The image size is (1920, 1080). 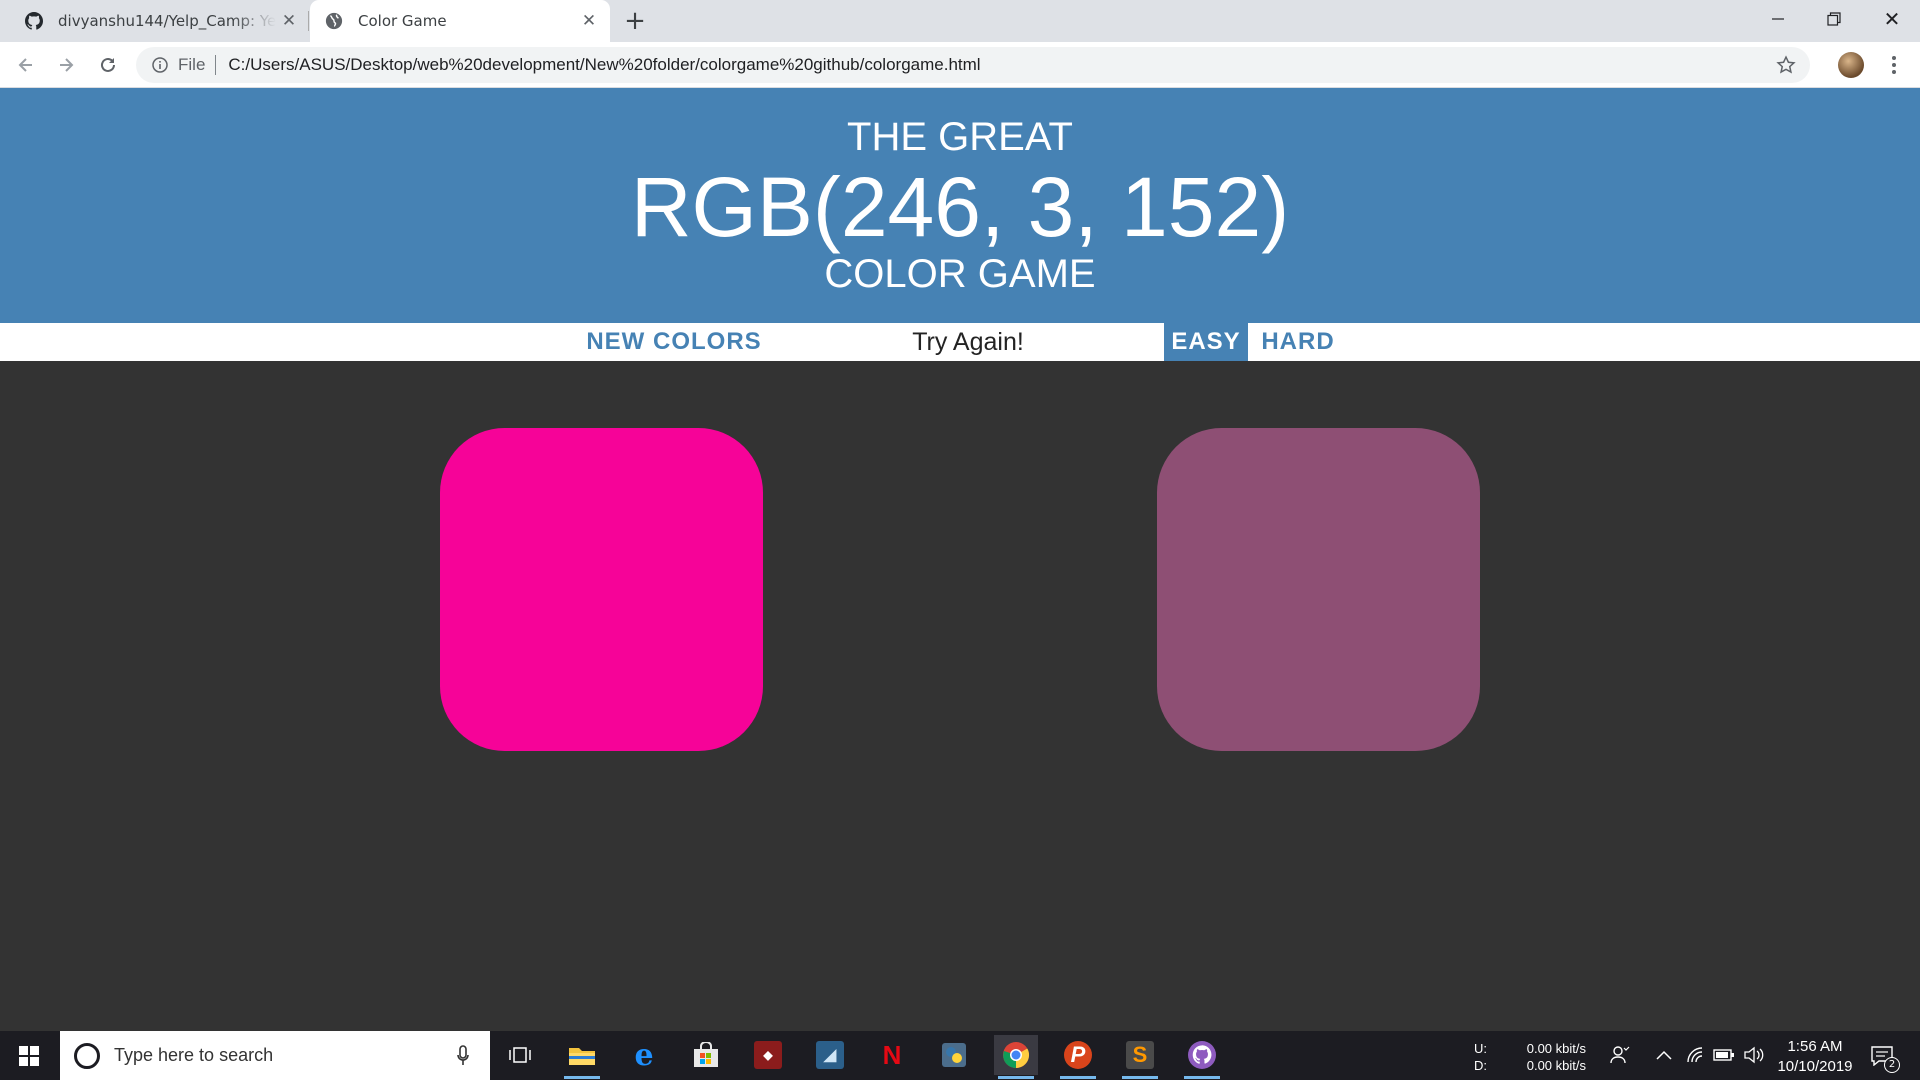 What do you see at coordinates (275, 1055) in the screenshot?
I see `taskbar-search-box: Type here to search` at bounding box center [275, 1055].